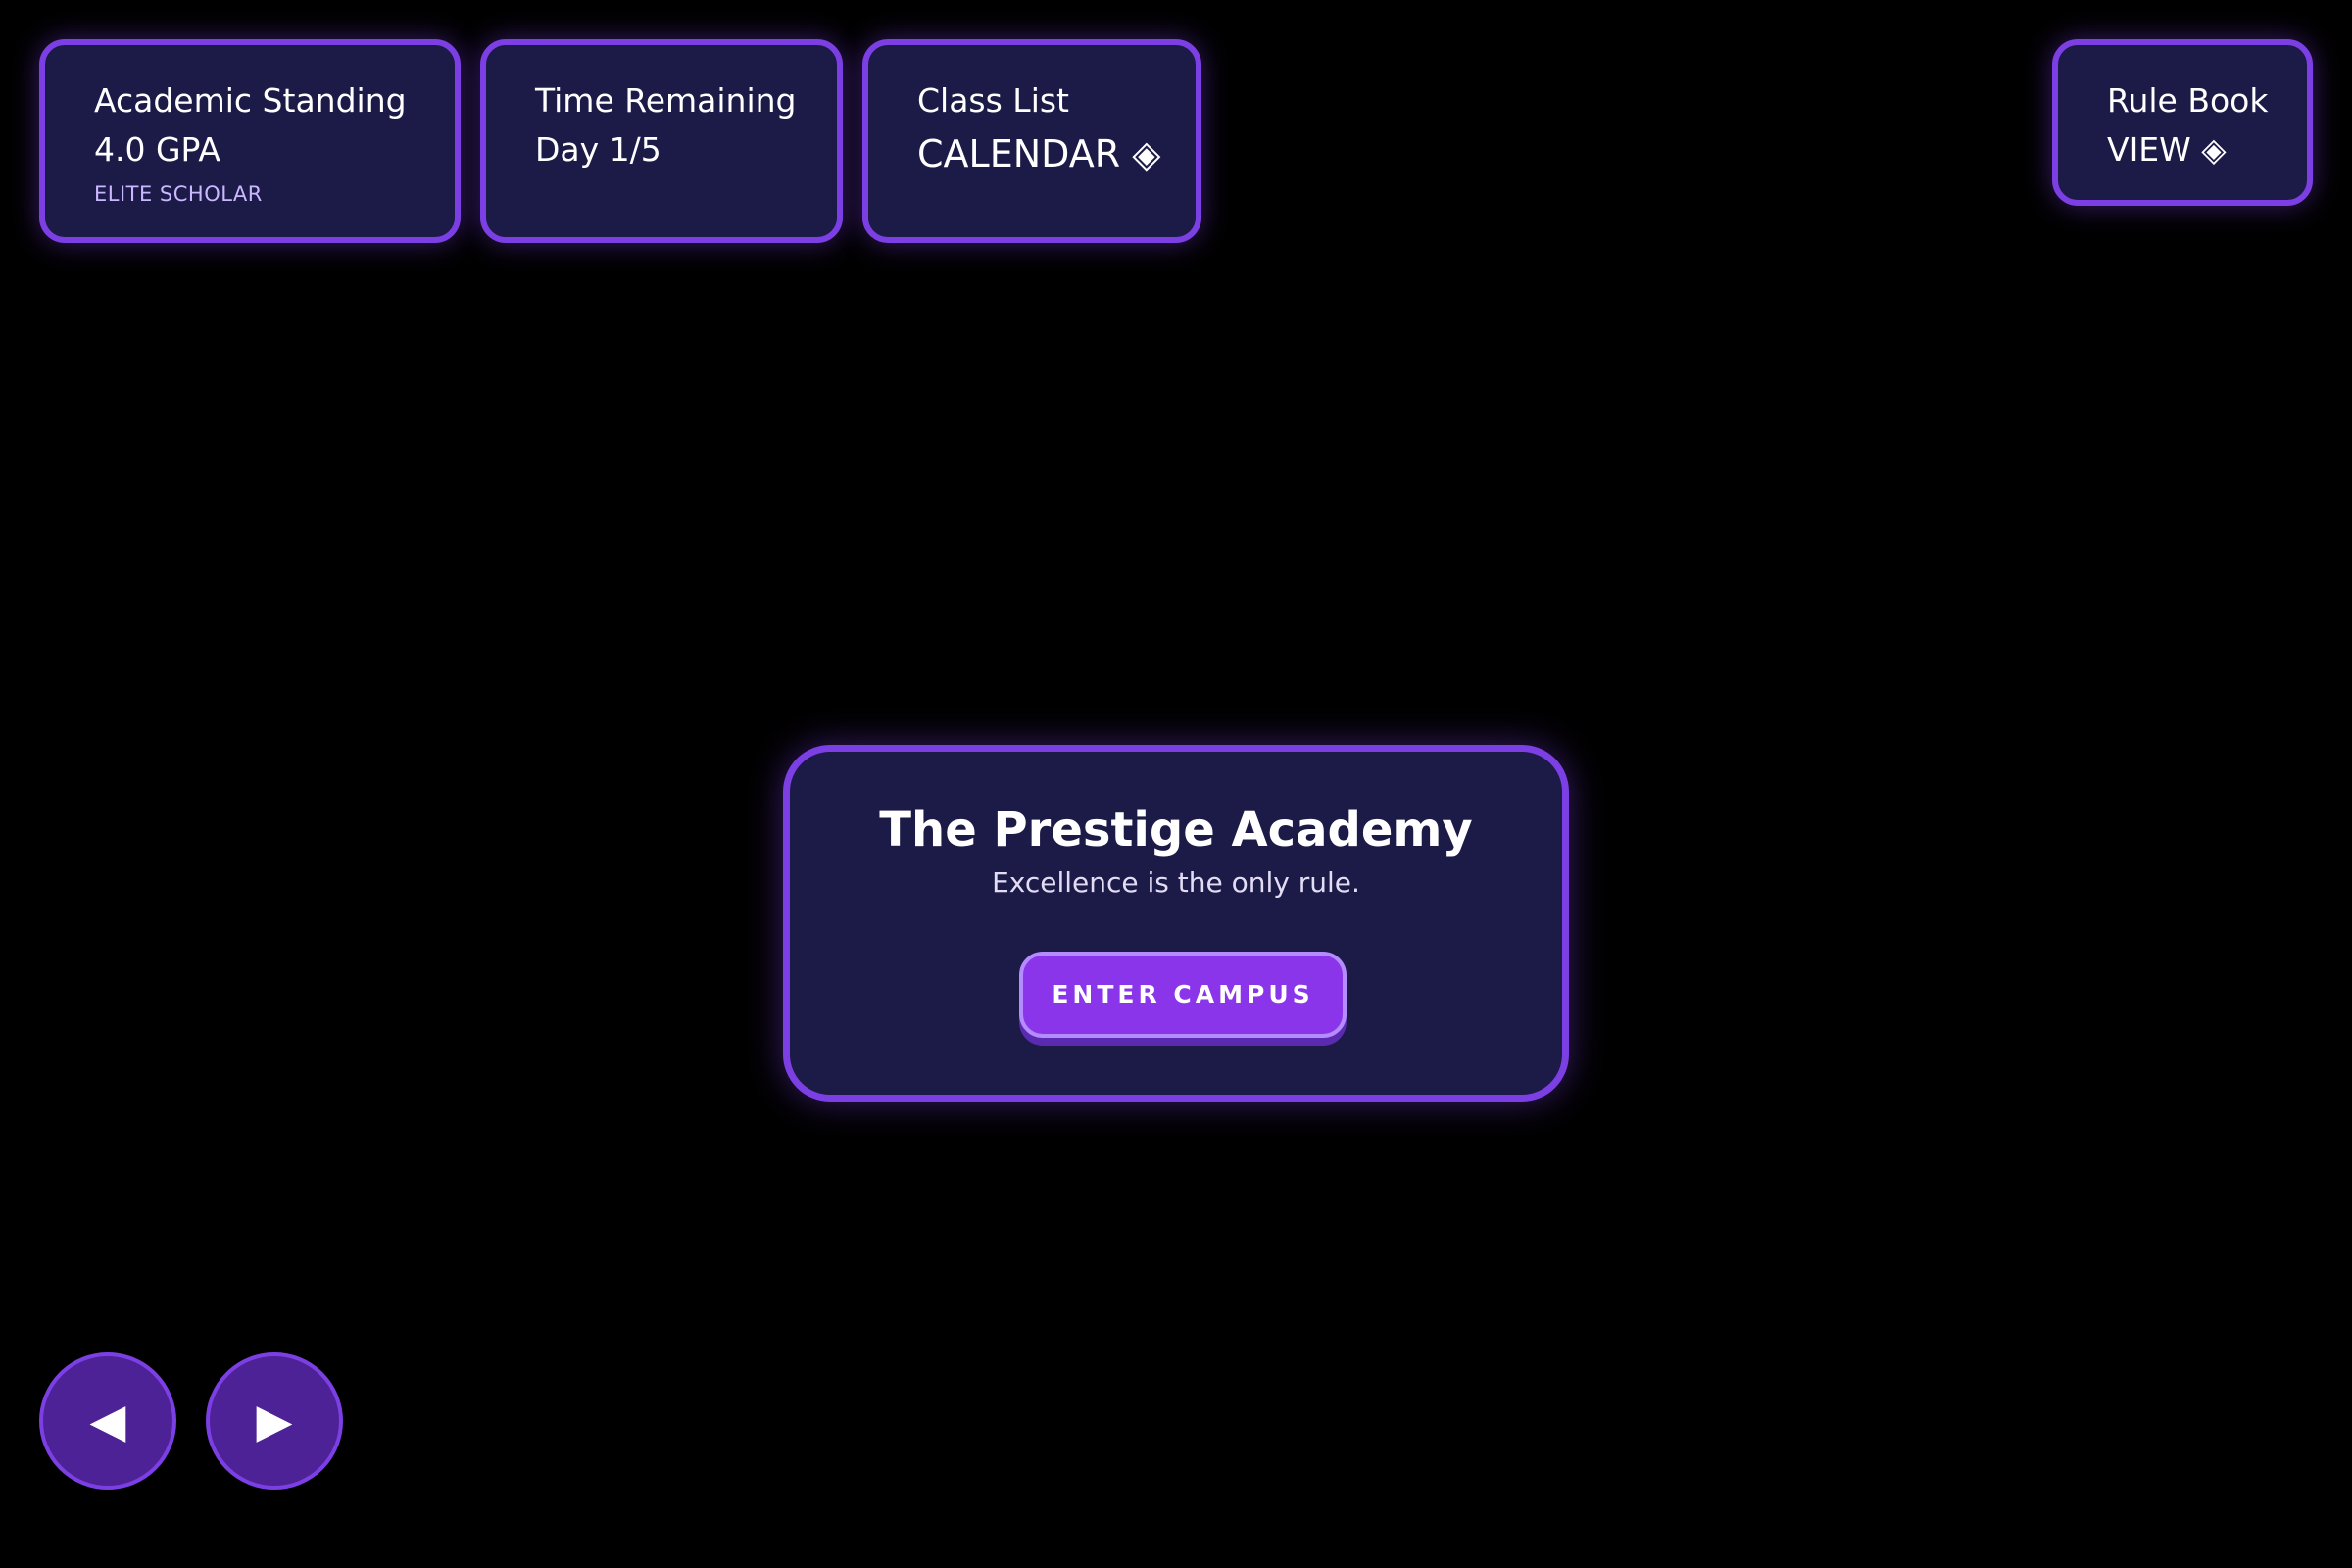  What do you see at coordinates (250, 100) in the screenshot?
I see `academic-standing-title: Academic Standing` at bounding box center [250, 100].